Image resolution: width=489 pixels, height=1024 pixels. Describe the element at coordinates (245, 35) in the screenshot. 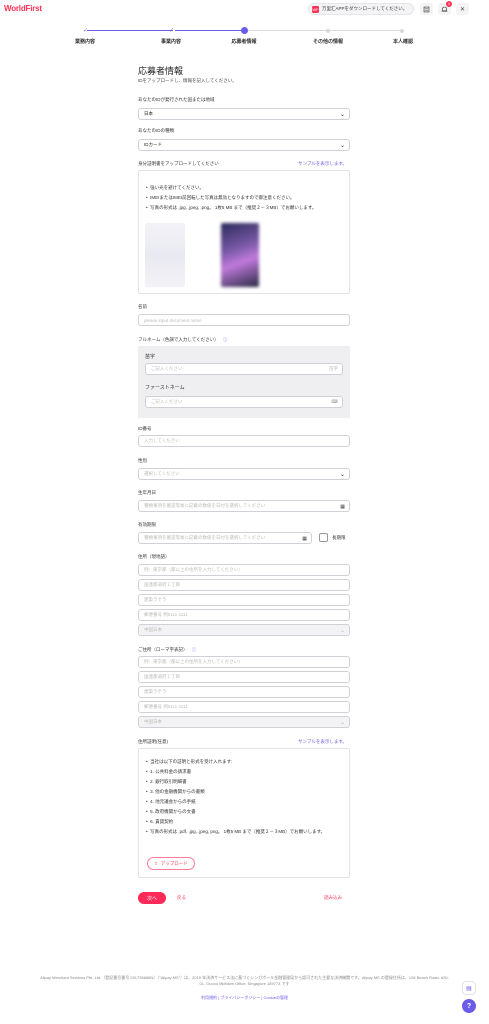

I see `progress-stepper: ✓ ✓ 業務内容 事業内容 応募者情報 その他の情報 本人確認` at that location.